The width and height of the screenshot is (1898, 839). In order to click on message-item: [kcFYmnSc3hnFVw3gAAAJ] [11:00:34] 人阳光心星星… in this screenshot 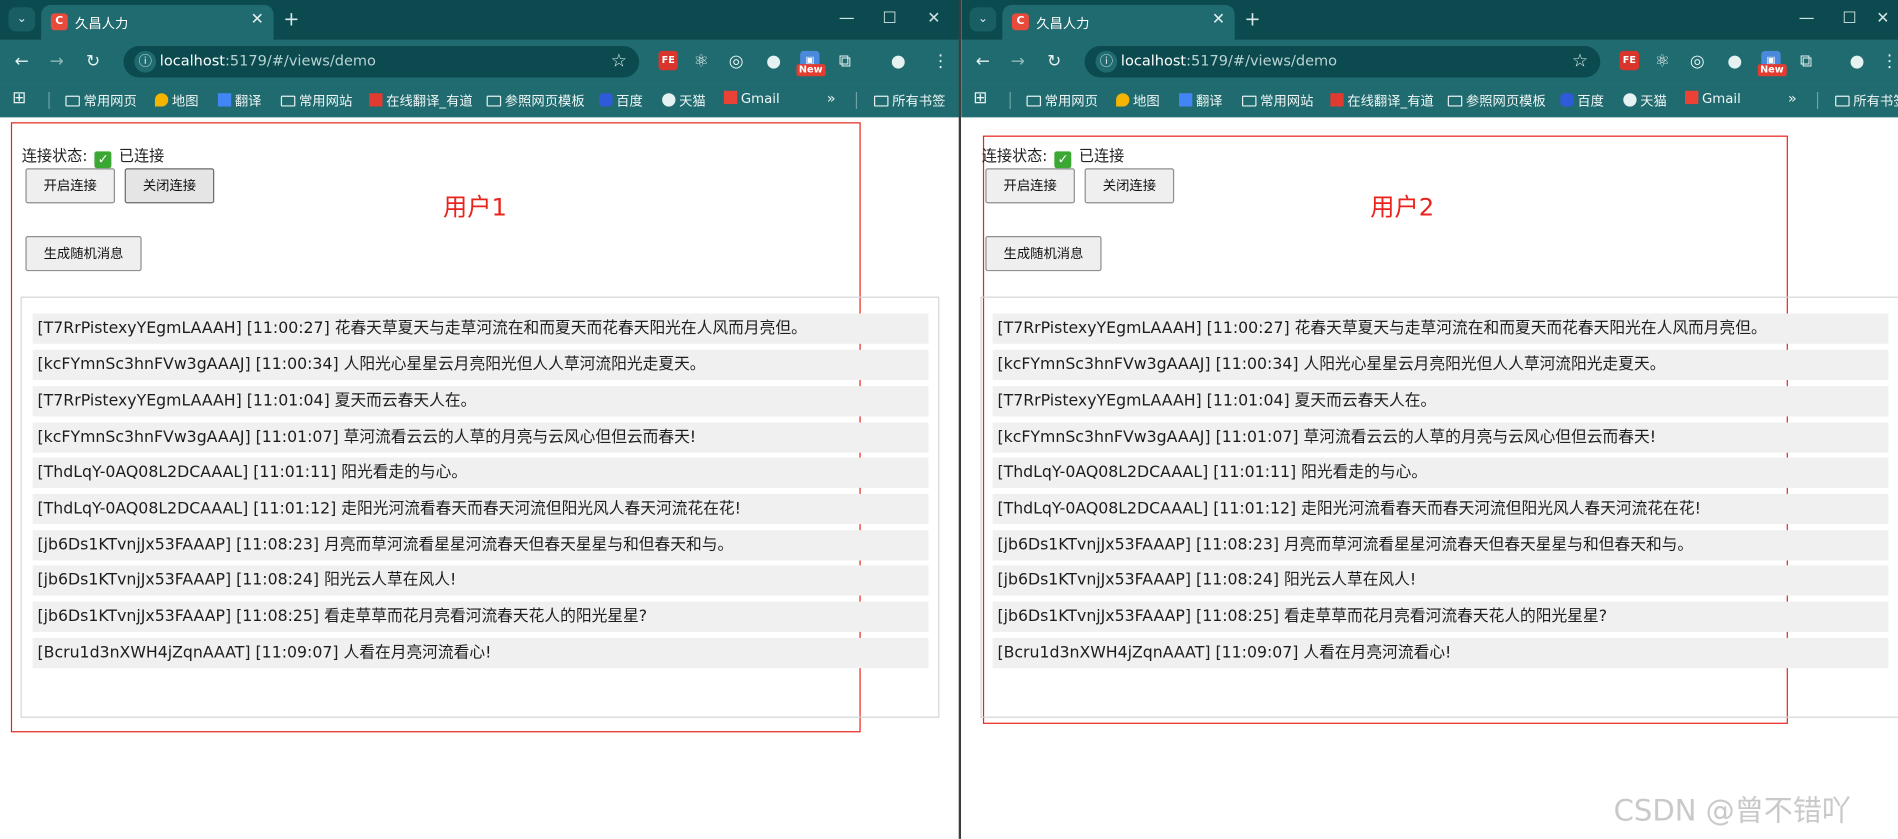, I will do `click(1440, 365)`.